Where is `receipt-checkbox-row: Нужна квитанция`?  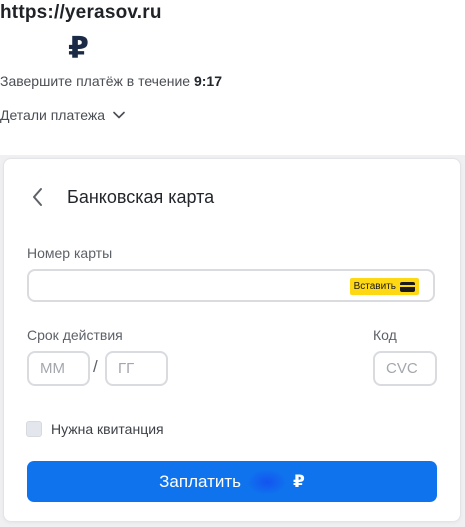 receipt-checkbox-row: Нужна квитанция is located at coordinates (95, 429).